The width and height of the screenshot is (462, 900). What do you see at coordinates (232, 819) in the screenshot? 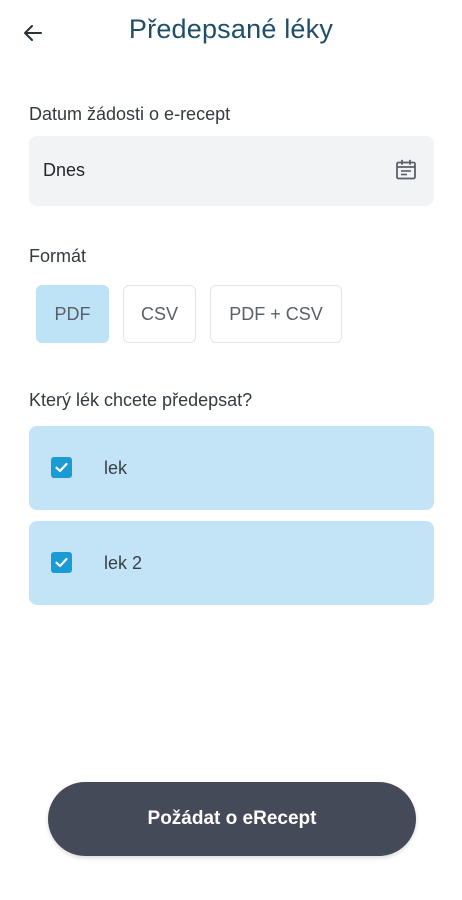
I see `request-erecept-button: Požádat o eRecept` at bounding box center [232, 819].